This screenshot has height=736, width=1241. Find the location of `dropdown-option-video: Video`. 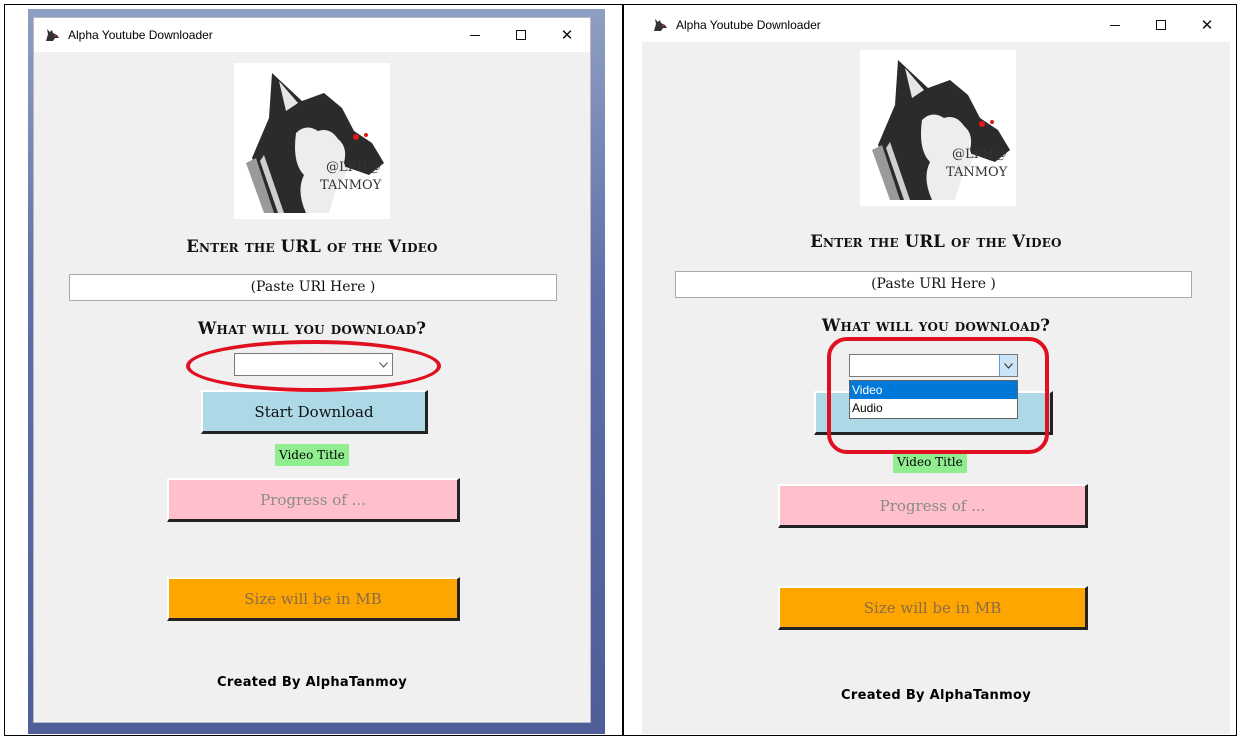

dropdown-option-video: Video is located at coordinates (933, 390).